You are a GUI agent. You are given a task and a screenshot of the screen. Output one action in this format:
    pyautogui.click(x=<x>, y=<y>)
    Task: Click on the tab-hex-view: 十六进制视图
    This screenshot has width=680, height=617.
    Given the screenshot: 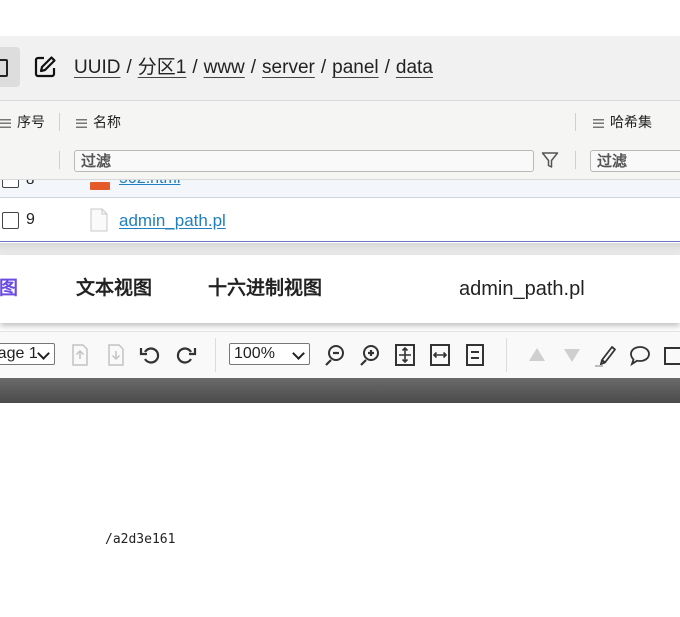 What is the action you would take?
    pyautogui.click(x=265, y=289)
    